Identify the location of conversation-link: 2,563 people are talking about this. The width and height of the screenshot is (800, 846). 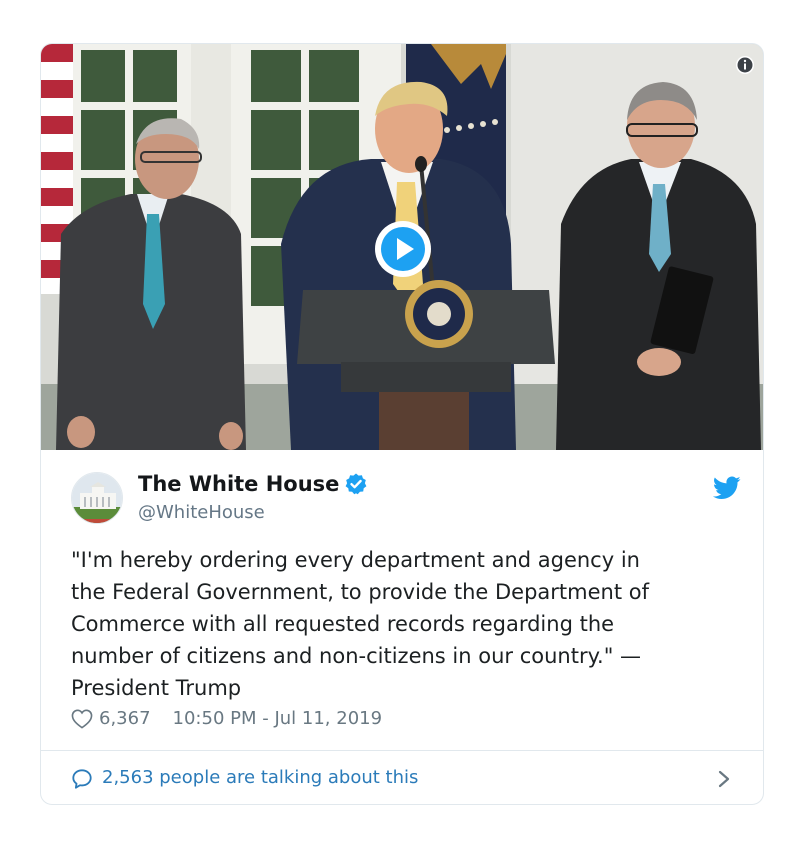
(260, 777).